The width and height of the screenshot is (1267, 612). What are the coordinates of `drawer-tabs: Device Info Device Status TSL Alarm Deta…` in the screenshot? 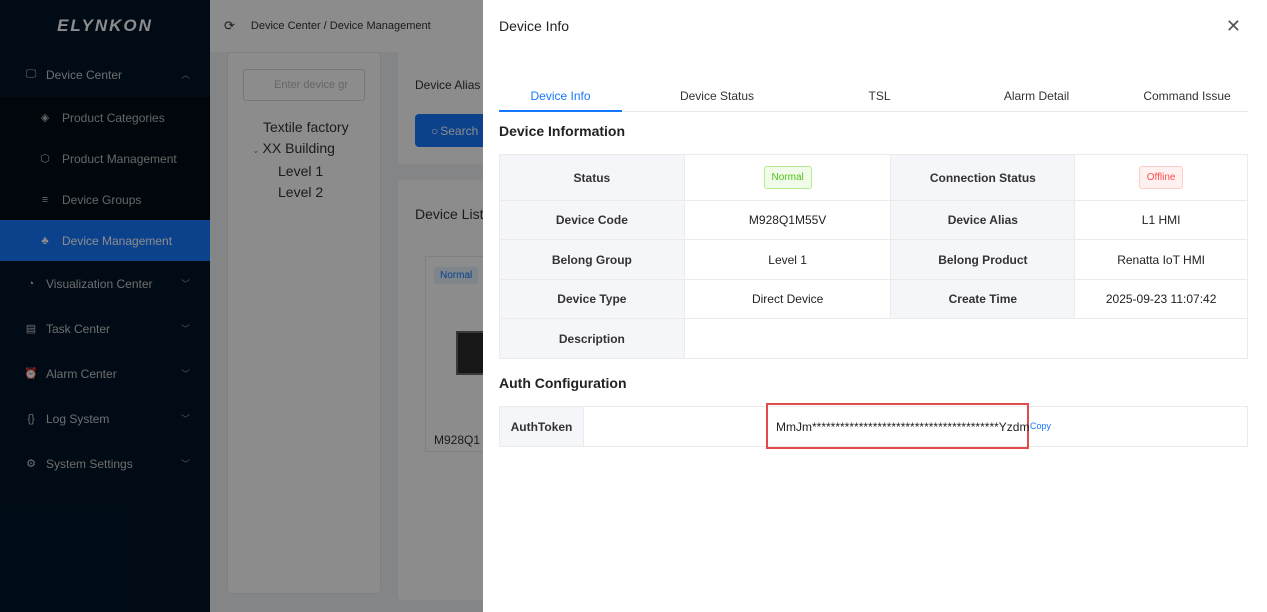 It's located at (873, 96).